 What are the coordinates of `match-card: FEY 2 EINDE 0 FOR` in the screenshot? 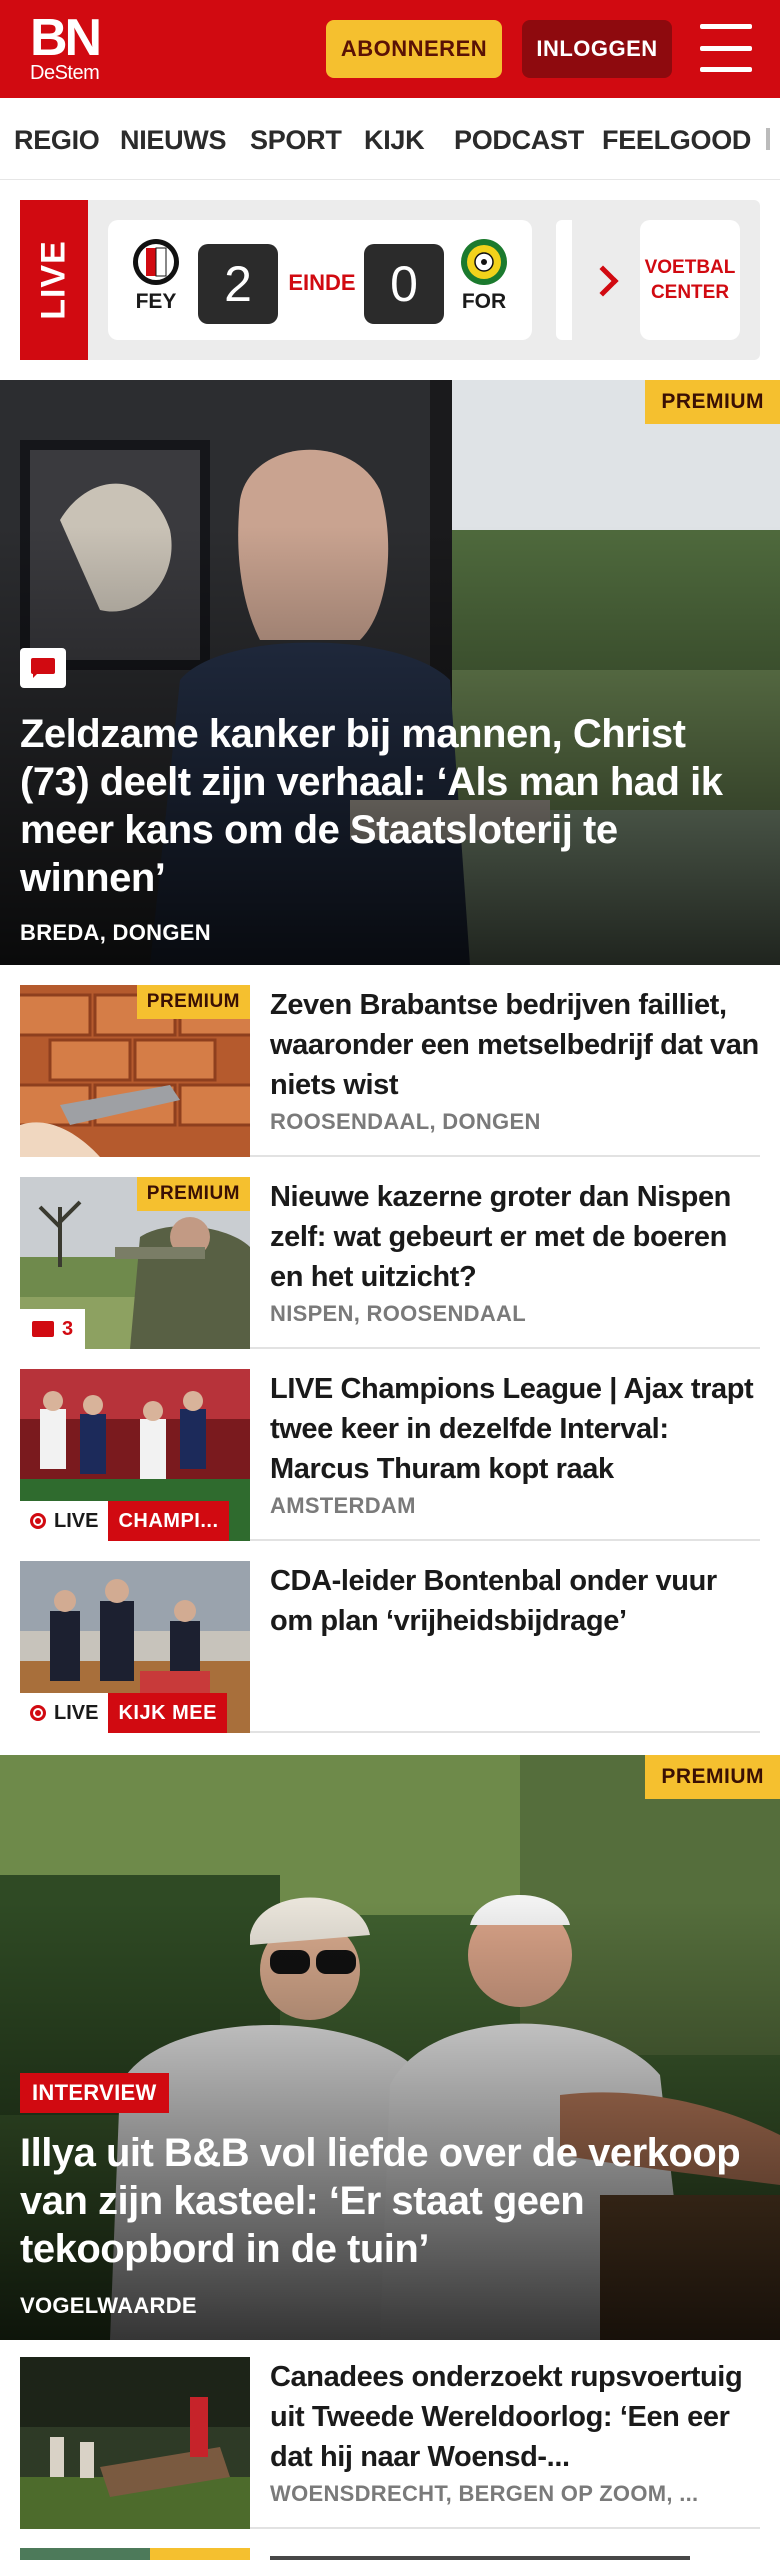 It's located at (320, 280).